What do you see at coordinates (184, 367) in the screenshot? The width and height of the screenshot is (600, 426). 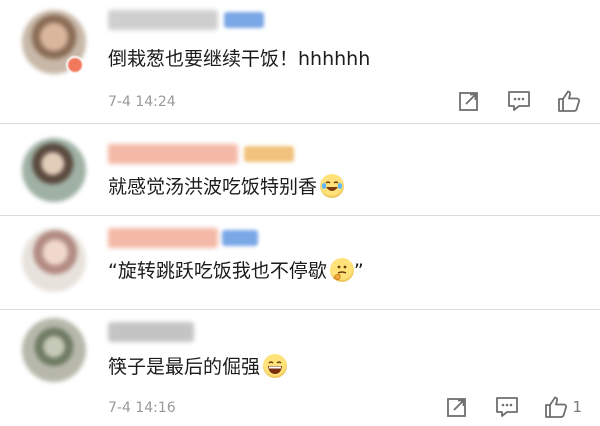 I see `comment-text-body: 筷子是最后的倔强` at bounding box center [184, 367].